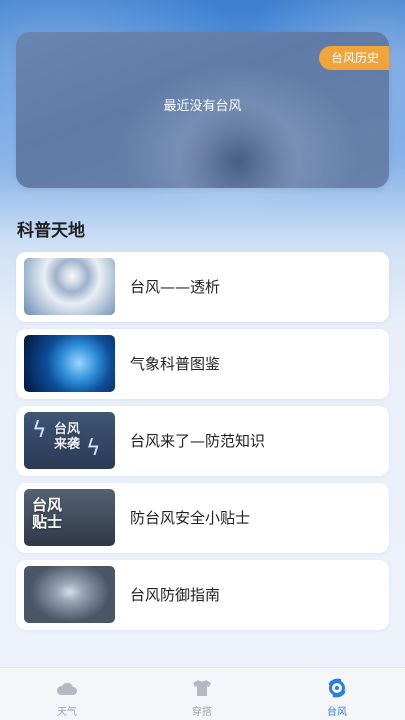  Describe the element at coordinates (69, 286) in the screenshot. I see `typhoon-satellite-thumb` at that location.